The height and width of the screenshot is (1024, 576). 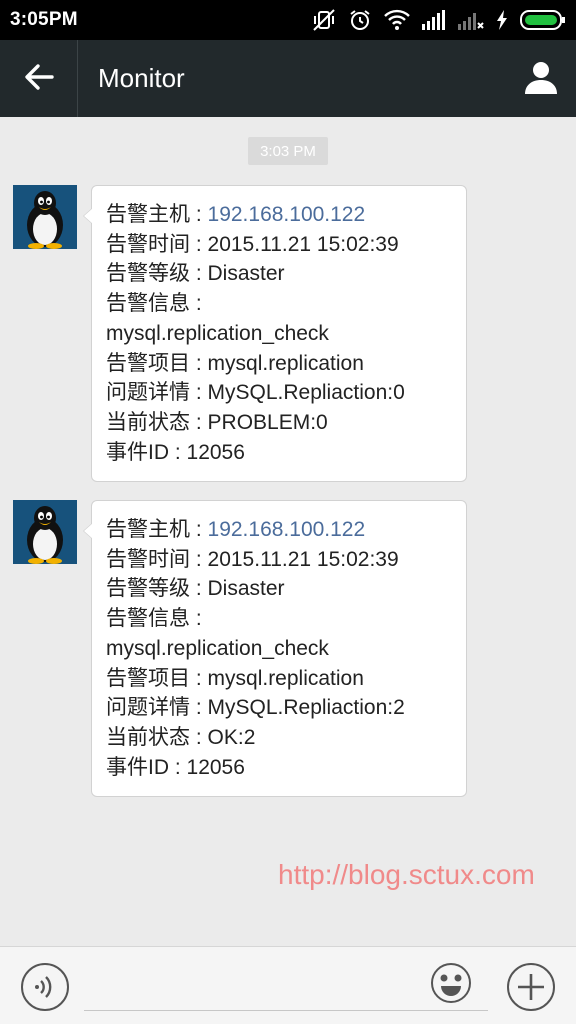 I want to click on wifi-icon, so click(x=397, y=20).